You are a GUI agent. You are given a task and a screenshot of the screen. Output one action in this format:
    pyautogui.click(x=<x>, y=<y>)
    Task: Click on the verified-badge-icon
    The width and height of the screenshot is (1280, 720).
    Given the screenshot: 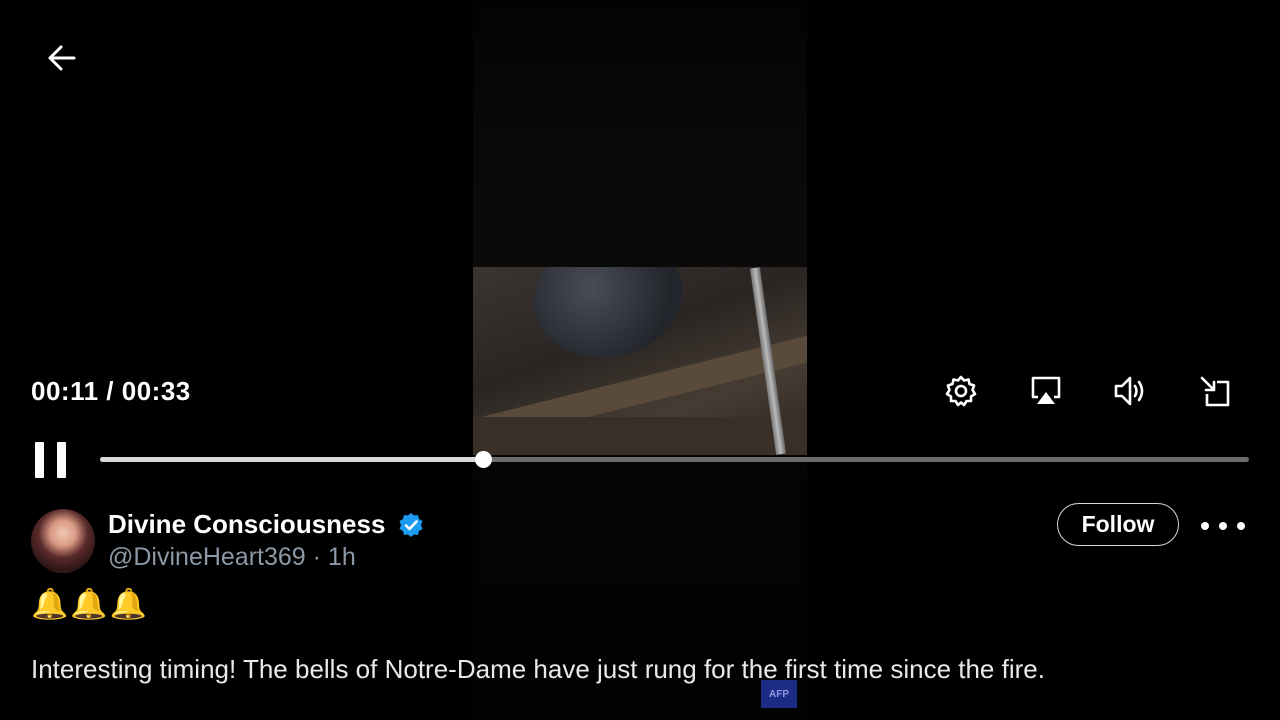 What is the action you would take?
    pyautogui.click(x=411, y=525)
    